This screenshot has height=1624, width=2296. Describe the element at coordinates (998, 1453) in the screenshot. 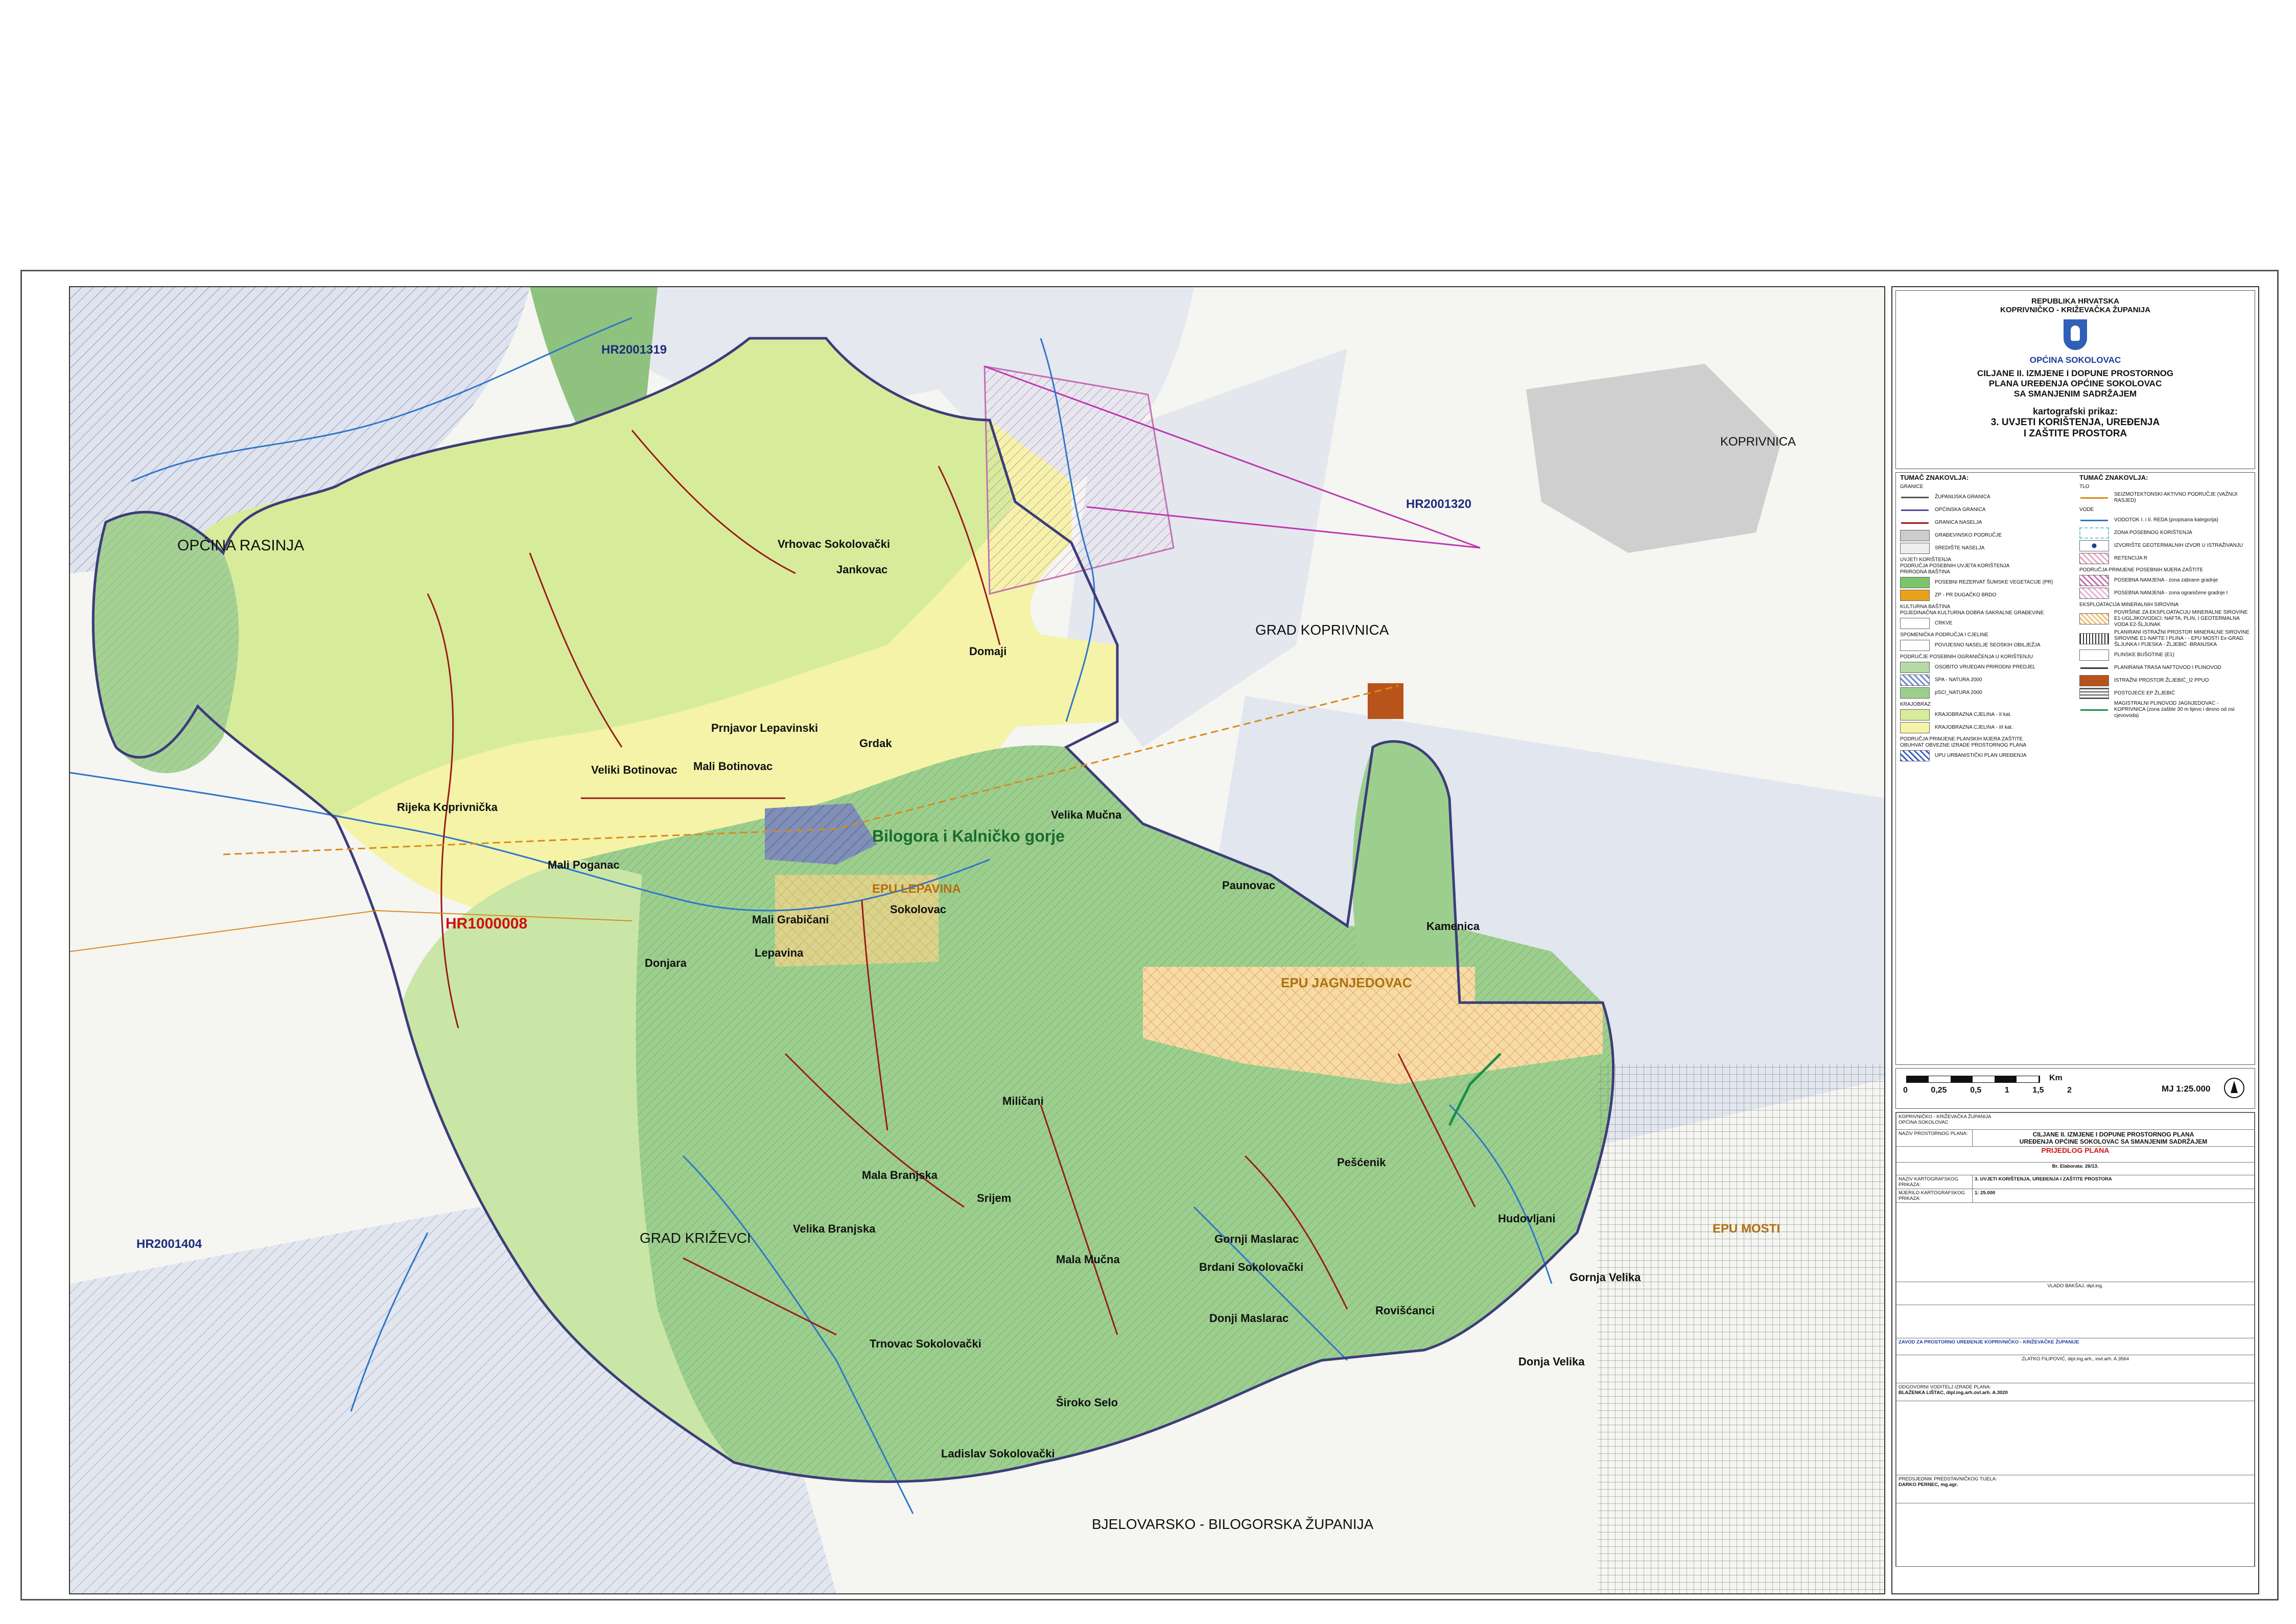

I see `settlement-label: Ladislav Sokolovački` at that location.